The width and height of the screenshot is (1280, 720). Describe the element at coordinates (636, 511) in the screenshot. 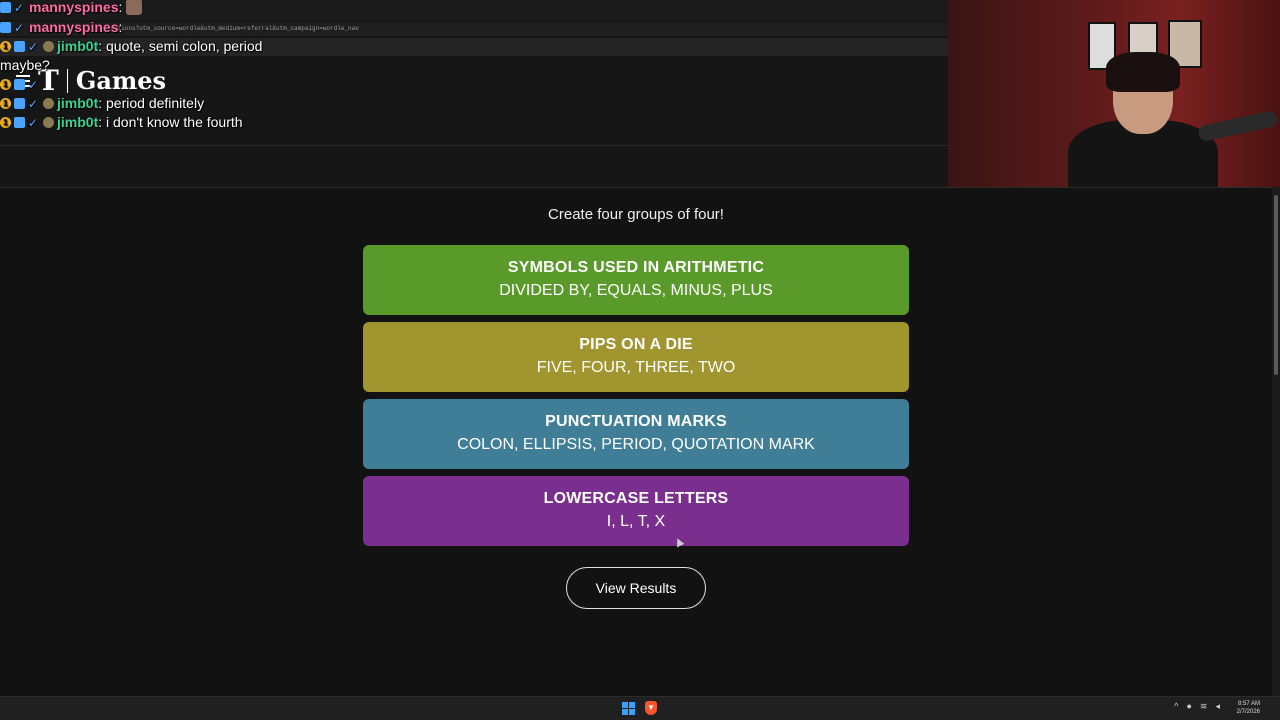

I see `solved-group-purple: LOWERCASE LETTERS I, L, T, X` at that location.